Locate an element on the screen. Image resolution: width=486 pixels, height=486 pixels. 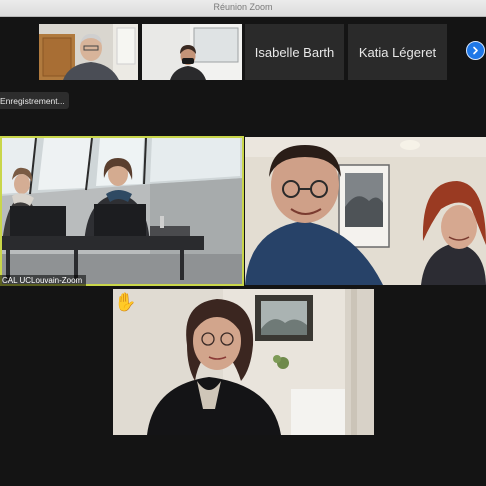
participant-name: Katia Légeret is located at coordinates (397, 52).